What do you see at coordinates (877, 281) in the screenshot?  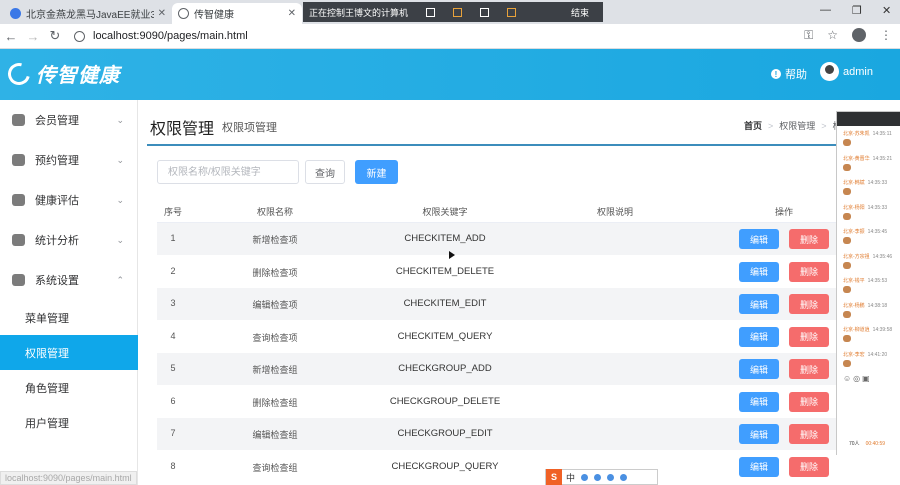 I see `chat-time: 14:35:53` at bounding box center [877, 281].